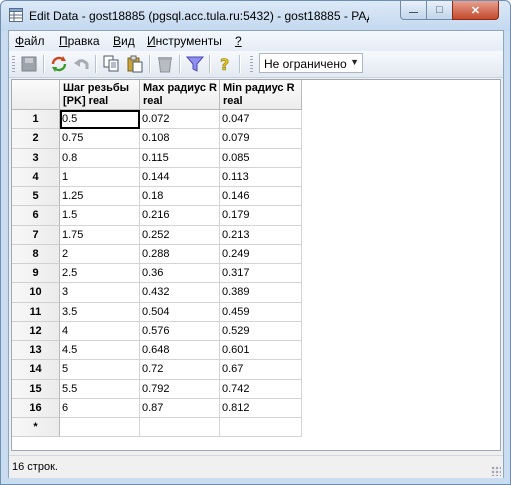 This screenshot has height=485, width=511. Describe the element at coordinates (124, 41) in the screenshot. I see `menu-view: Вид` at that location.